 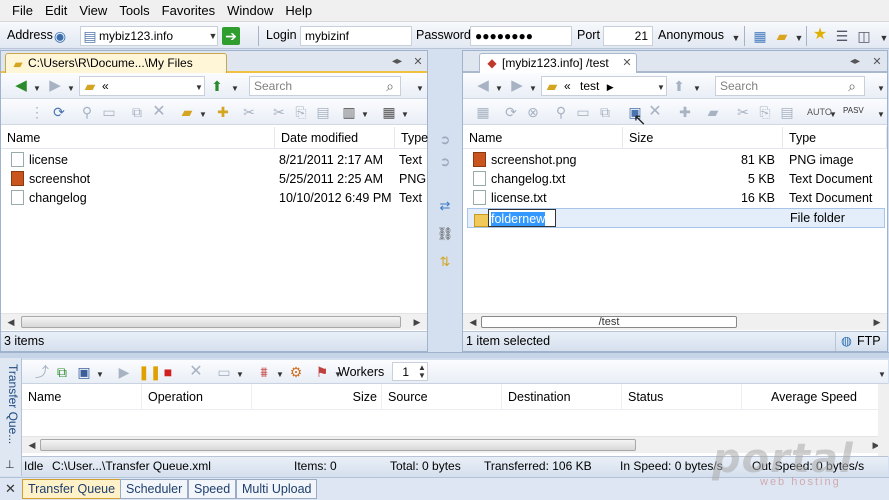 What do you see at coordinates (84, 372) in the screenshot?
I see `queue-save-icon: ▣` at bounding box center [84, 372].